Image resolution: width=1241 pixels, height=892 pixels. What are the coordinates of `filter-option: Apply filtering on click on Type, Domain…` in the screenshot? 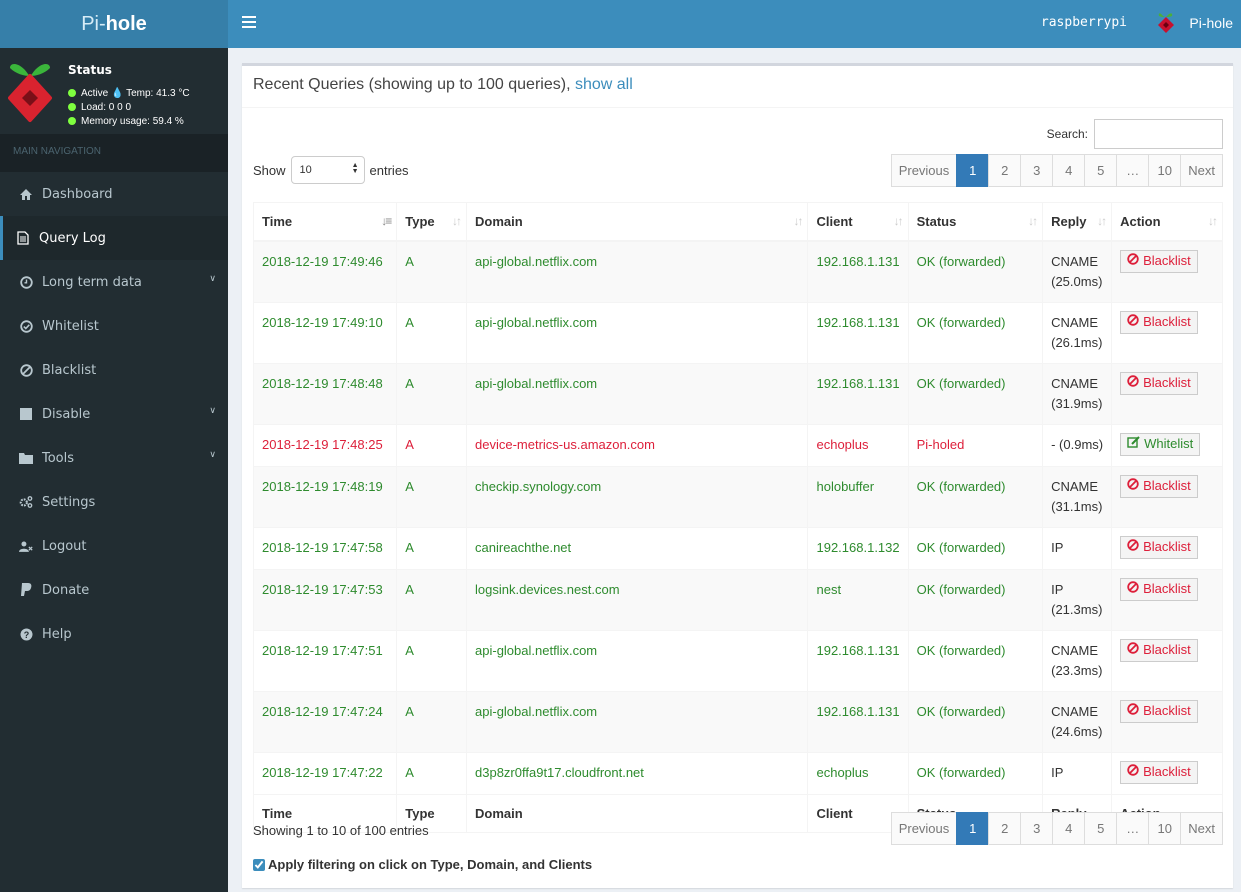 It's located at (422, 864).